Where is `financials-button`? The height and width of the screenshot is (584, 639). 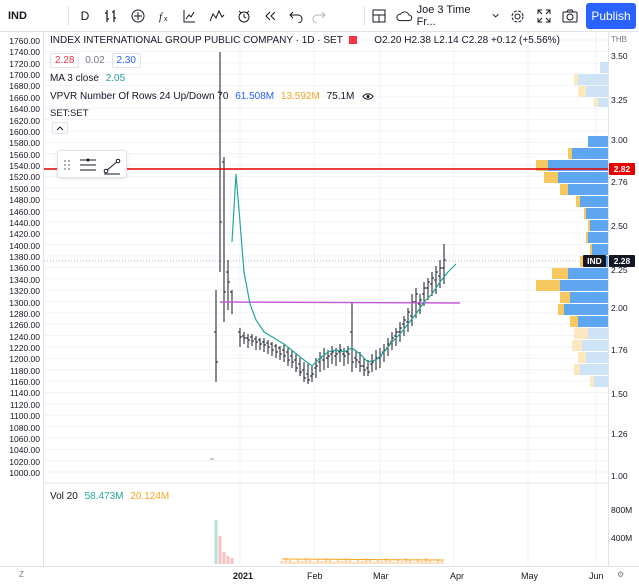 financials-button is located at coordinates (189, 16).